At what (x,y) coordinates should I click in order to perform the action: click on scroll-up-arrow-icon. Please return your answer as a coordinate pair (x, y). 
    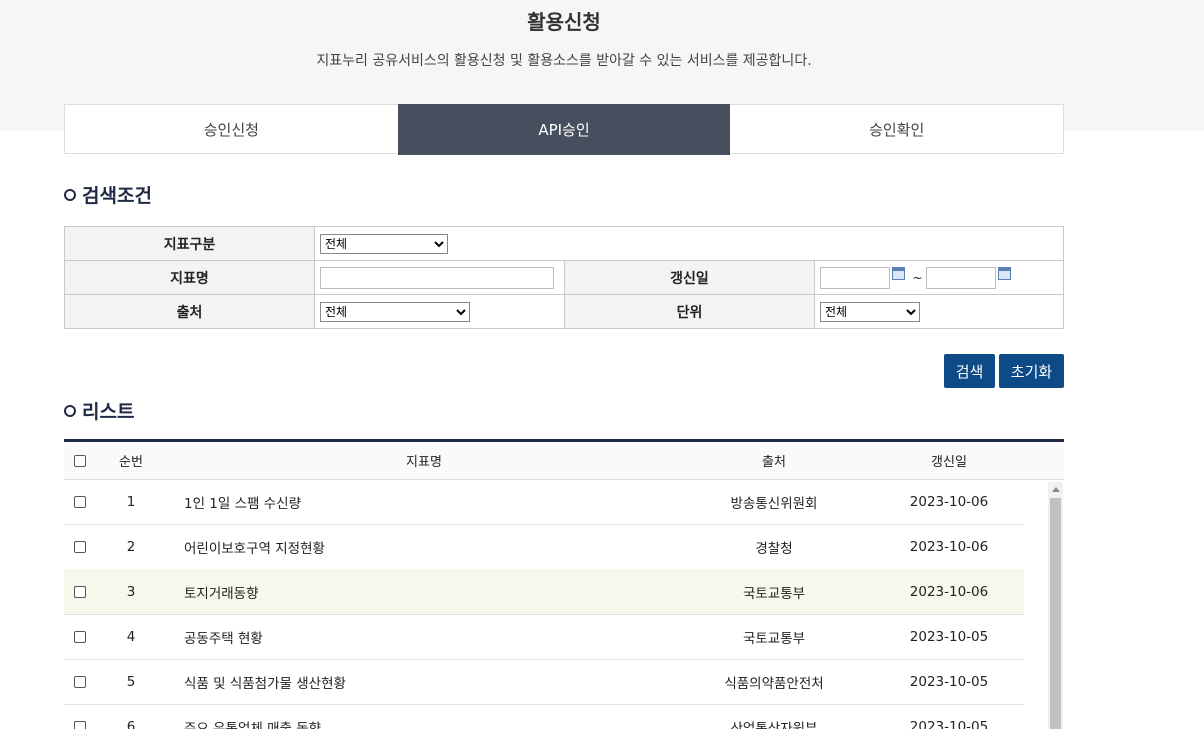
    Looking at the image, I should click on (1055, 489).